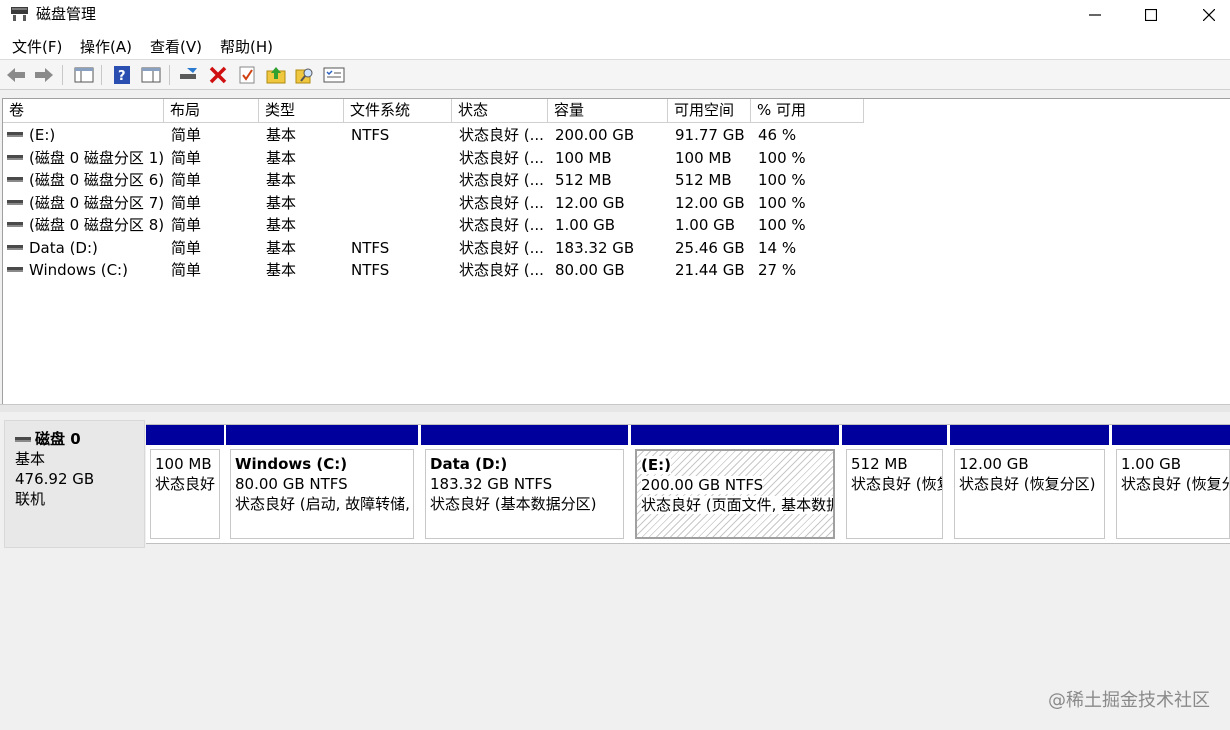 This screenshot has width=1230, height=730. I want to click on column-header-layout: 布局, so click(211, 111).